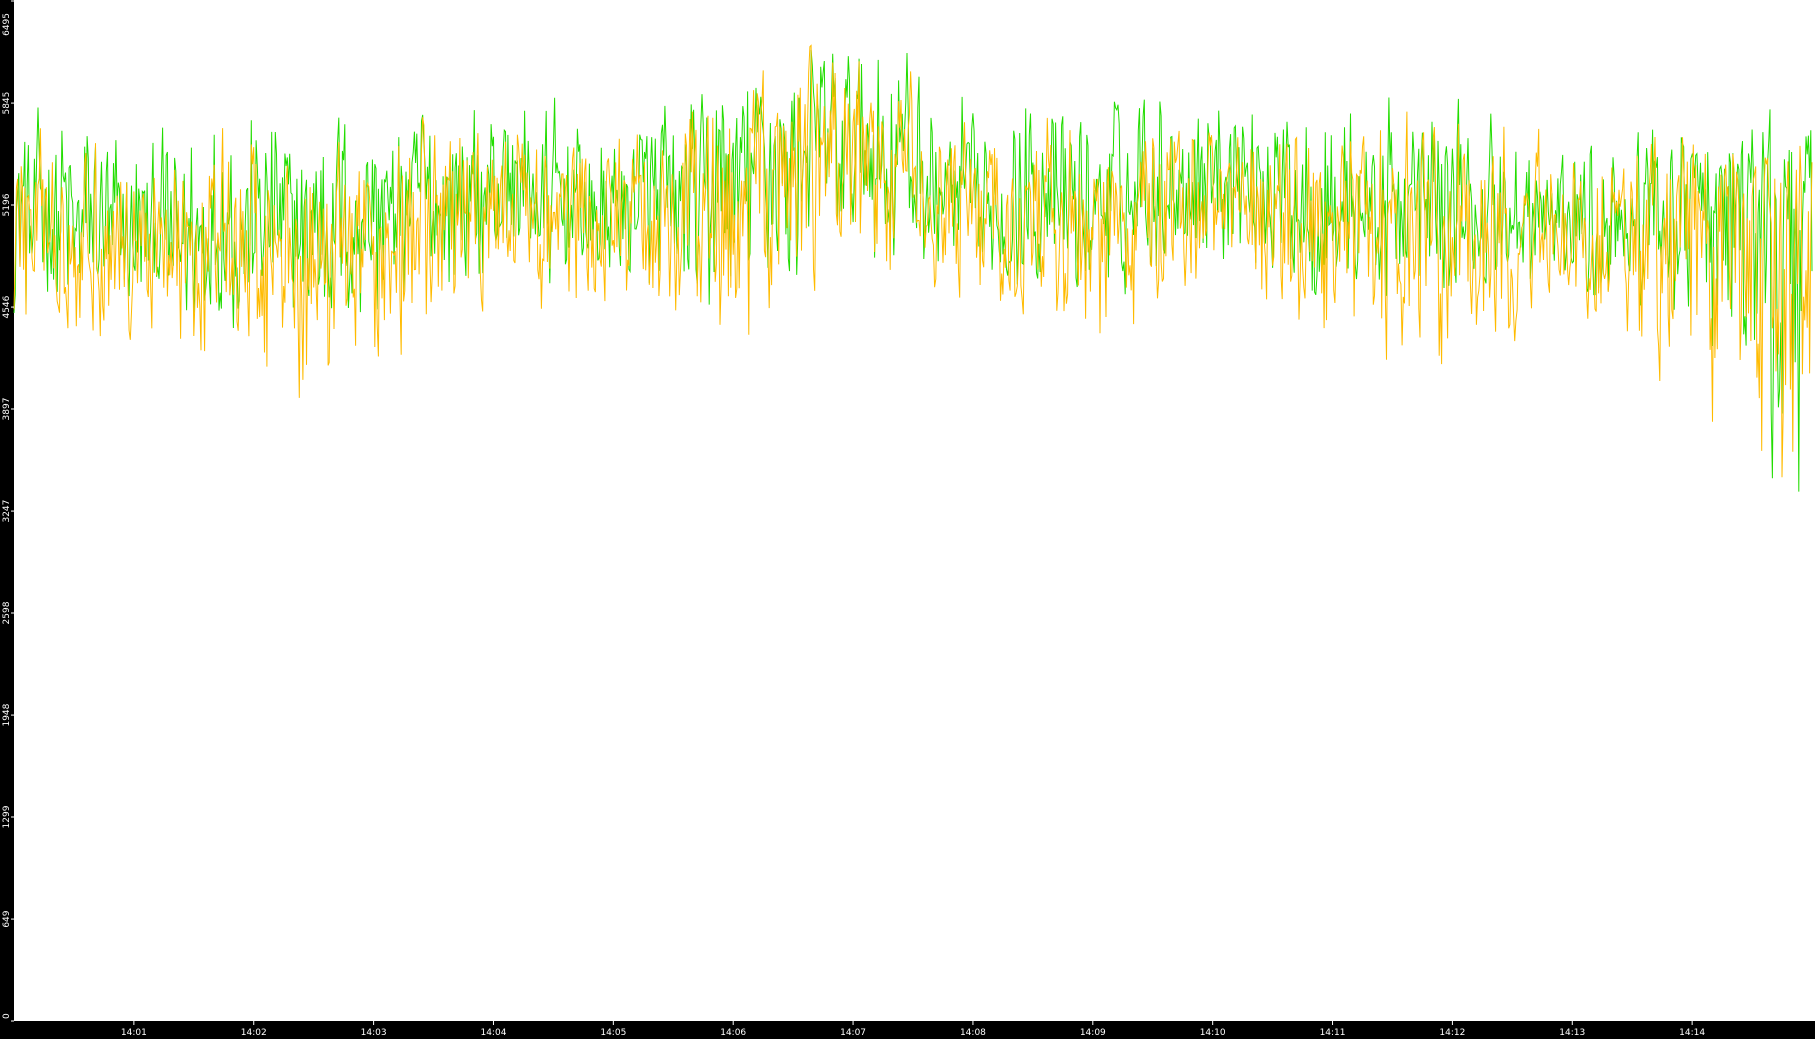 The image size is (1815, 1043). Describe the element at coordinates (733, 1033) in the screenshot. I see `x-tick-label: 14:06` at that location.